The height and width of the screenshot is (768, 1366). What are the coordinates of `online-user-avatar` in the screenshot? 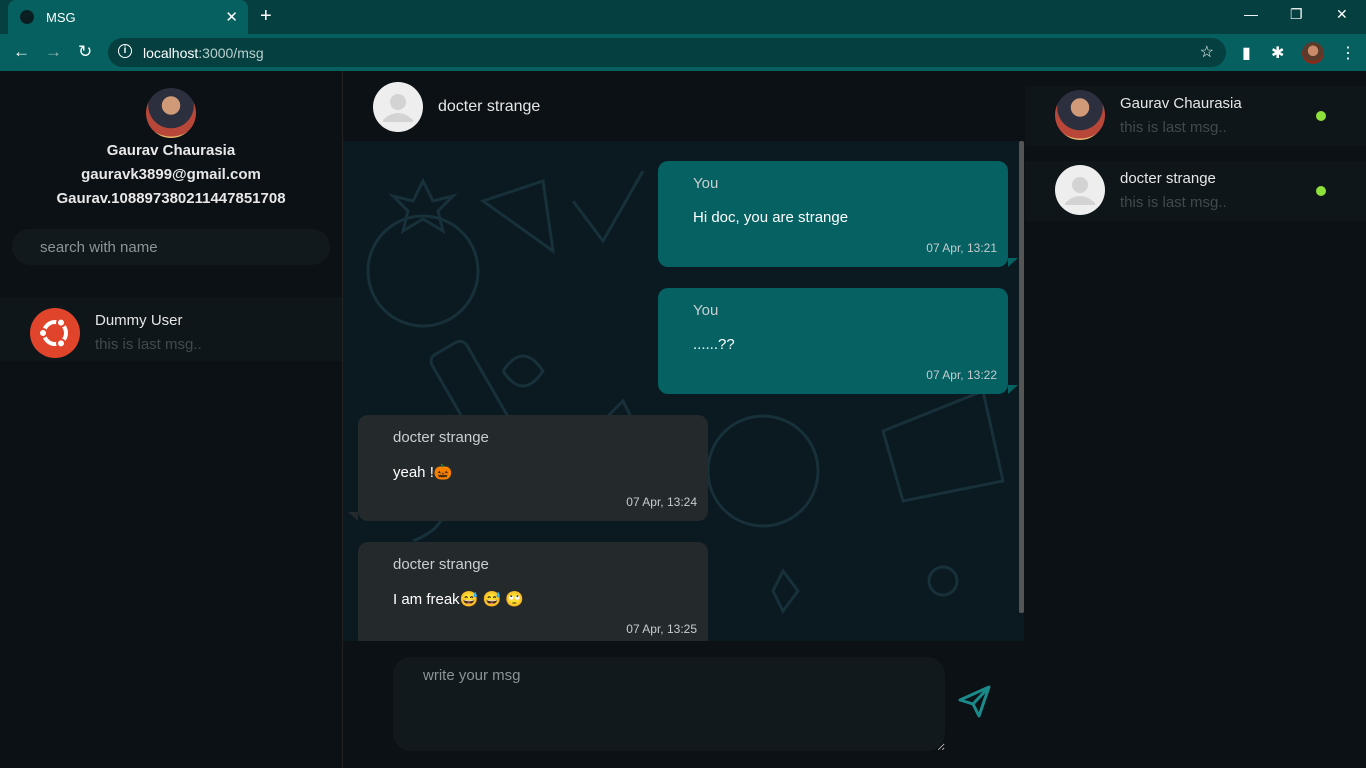 It's located at (1080, 115).